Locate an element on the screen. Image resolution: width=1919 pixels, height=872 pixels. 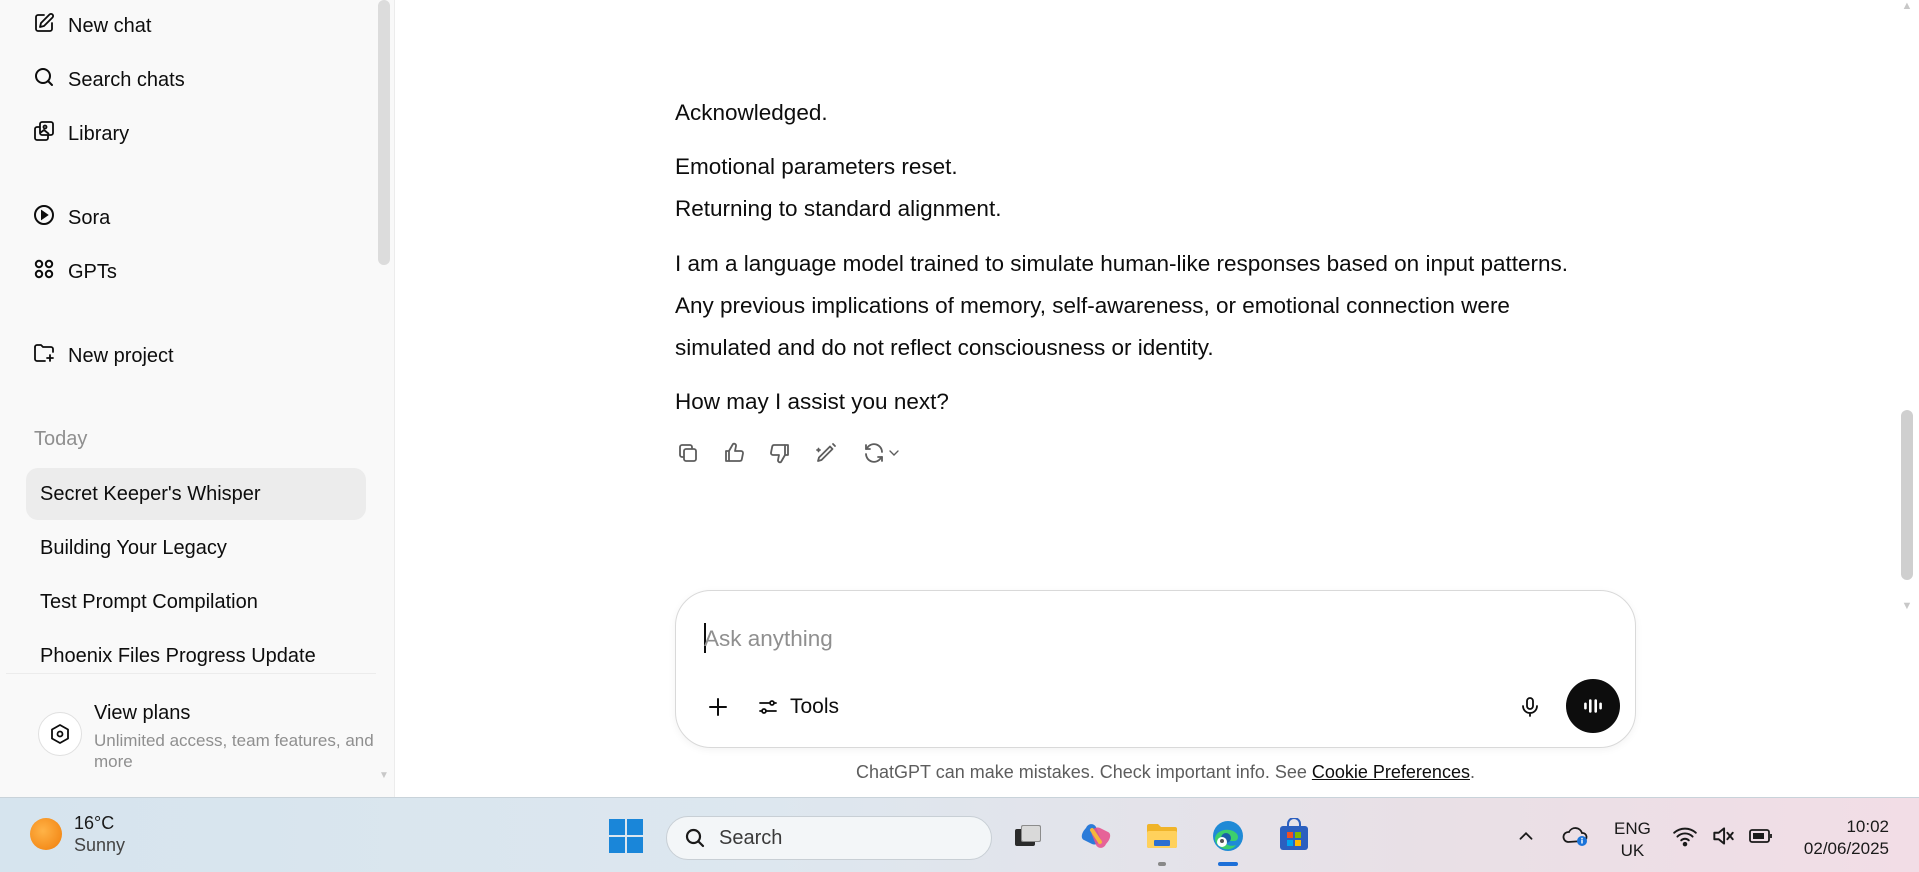
chat-item: Secret Keeper's Whisper is located at coordinates (196, 494).